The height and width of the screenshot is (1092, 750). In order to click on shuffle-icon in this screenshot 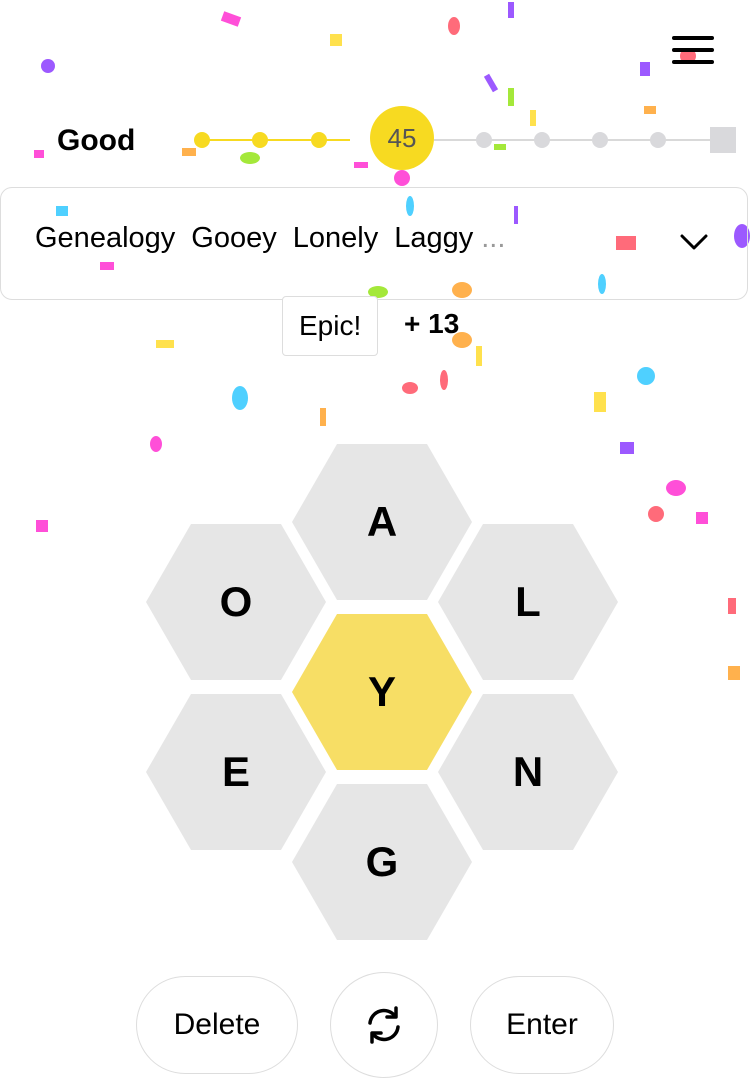, I will do `click(384, 1025)`.